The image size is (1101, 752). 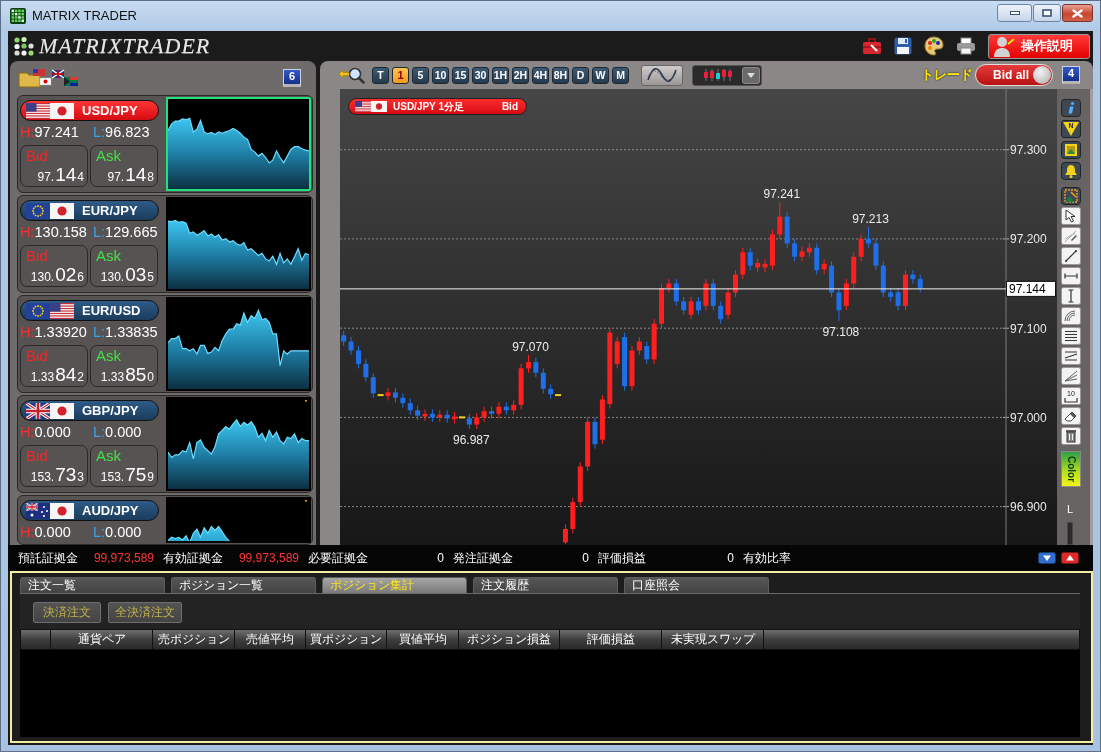 What do you see at coordinates (27, 233) in the screenshot?
I see `high-label: H:` at bounding box center [27, 233].